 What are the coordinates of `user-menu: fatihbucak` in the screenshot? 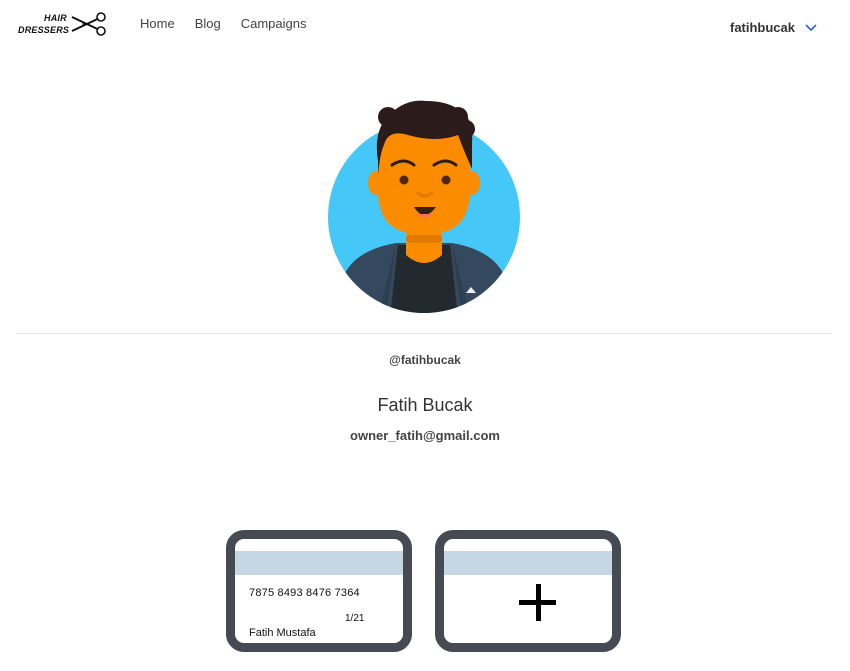 It's located at (773, 27).